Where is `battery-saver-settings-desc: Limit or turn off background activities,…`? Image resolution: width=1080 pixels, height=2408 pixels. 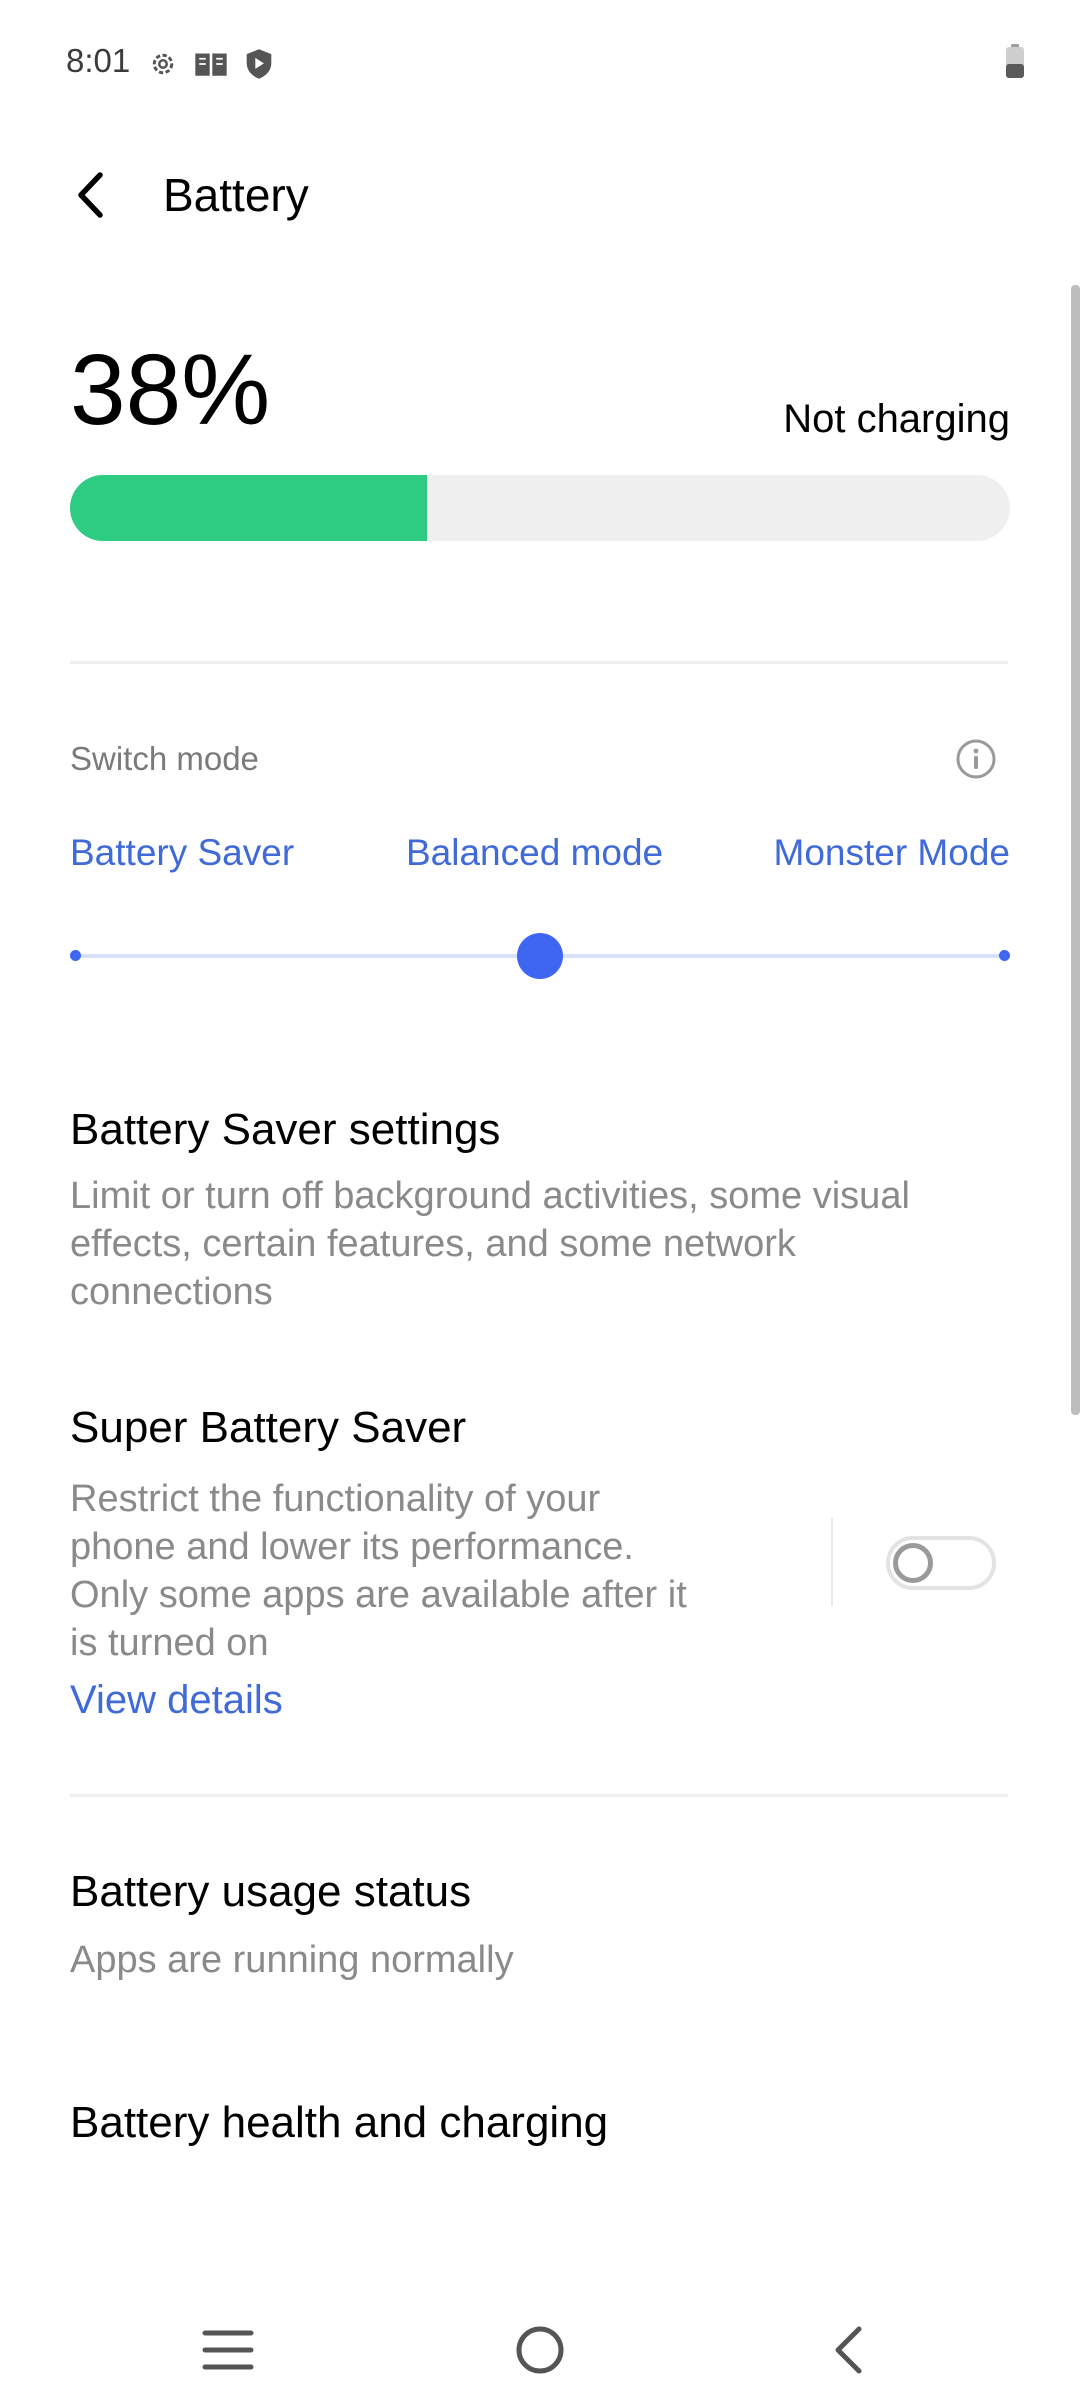
battery-saver-settings-desc: Limit or turn off background activities,… is located at coordinates (490, 1244).